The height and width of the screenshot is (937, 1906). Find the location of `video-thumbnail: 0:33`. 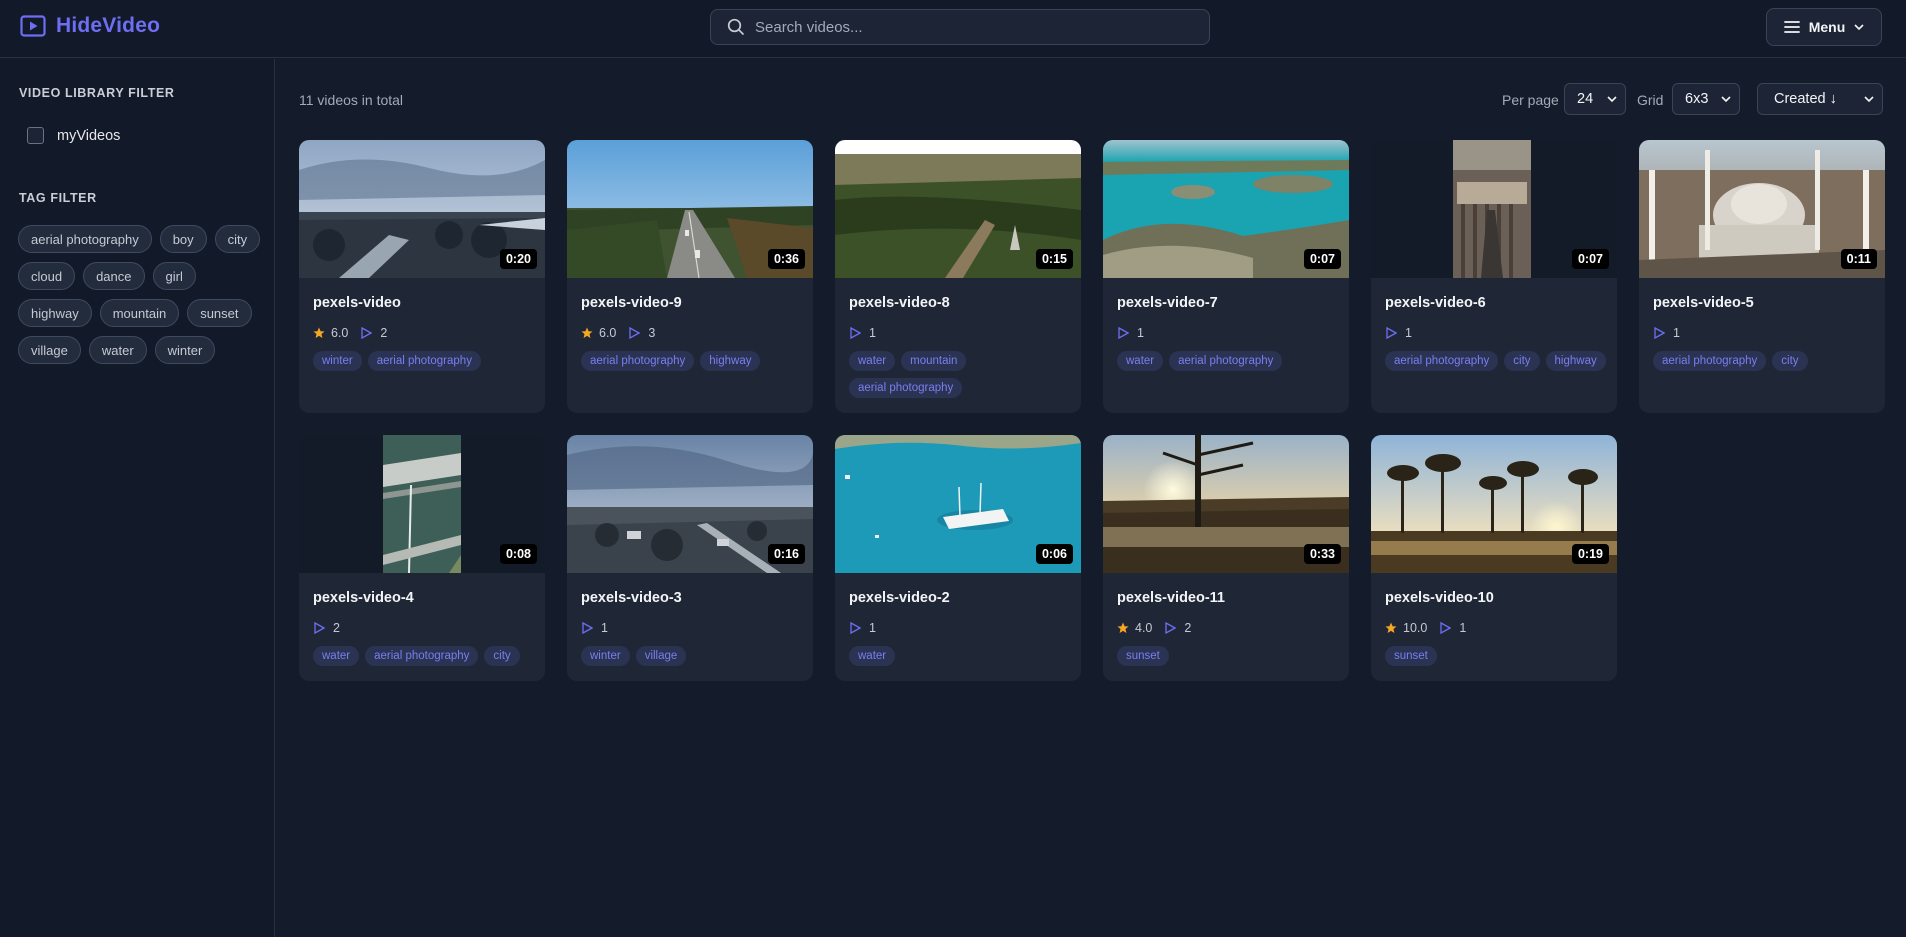

video-thumbnail: 0:33 is located at coordinates (1226, 504).